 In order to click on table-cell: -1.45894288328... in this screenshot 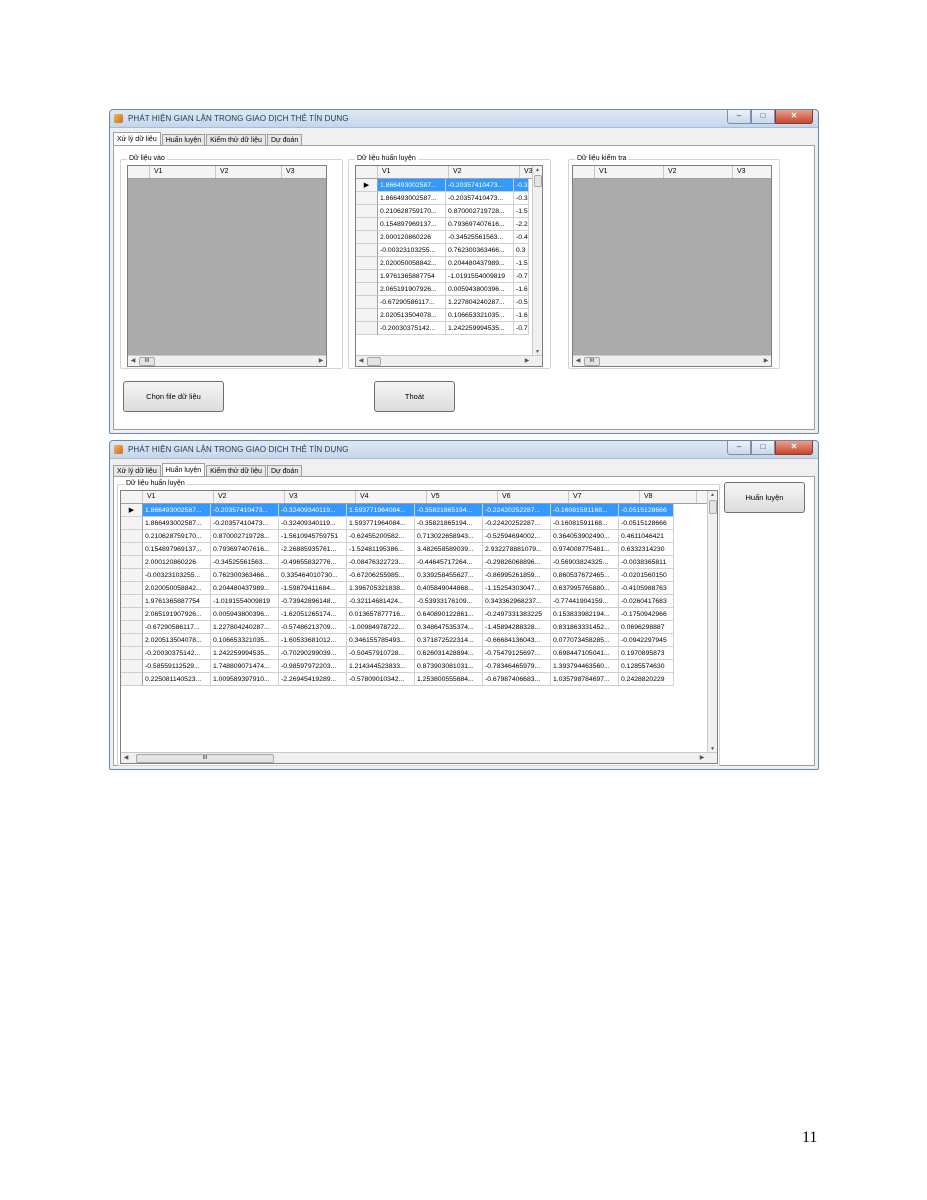, I will do `click(517, 627)`.